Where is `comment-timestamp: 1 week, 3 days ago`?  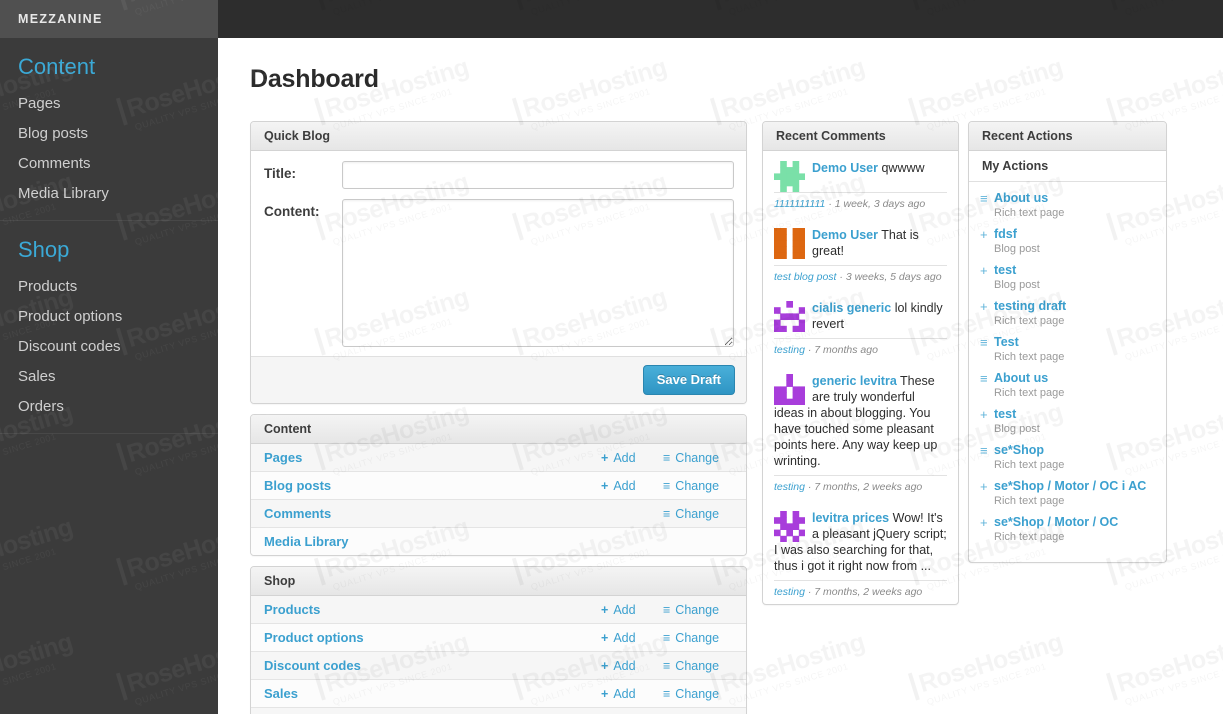 comment-timestamp: 1 week, 3 days ago is located at coordinates (880, 204).